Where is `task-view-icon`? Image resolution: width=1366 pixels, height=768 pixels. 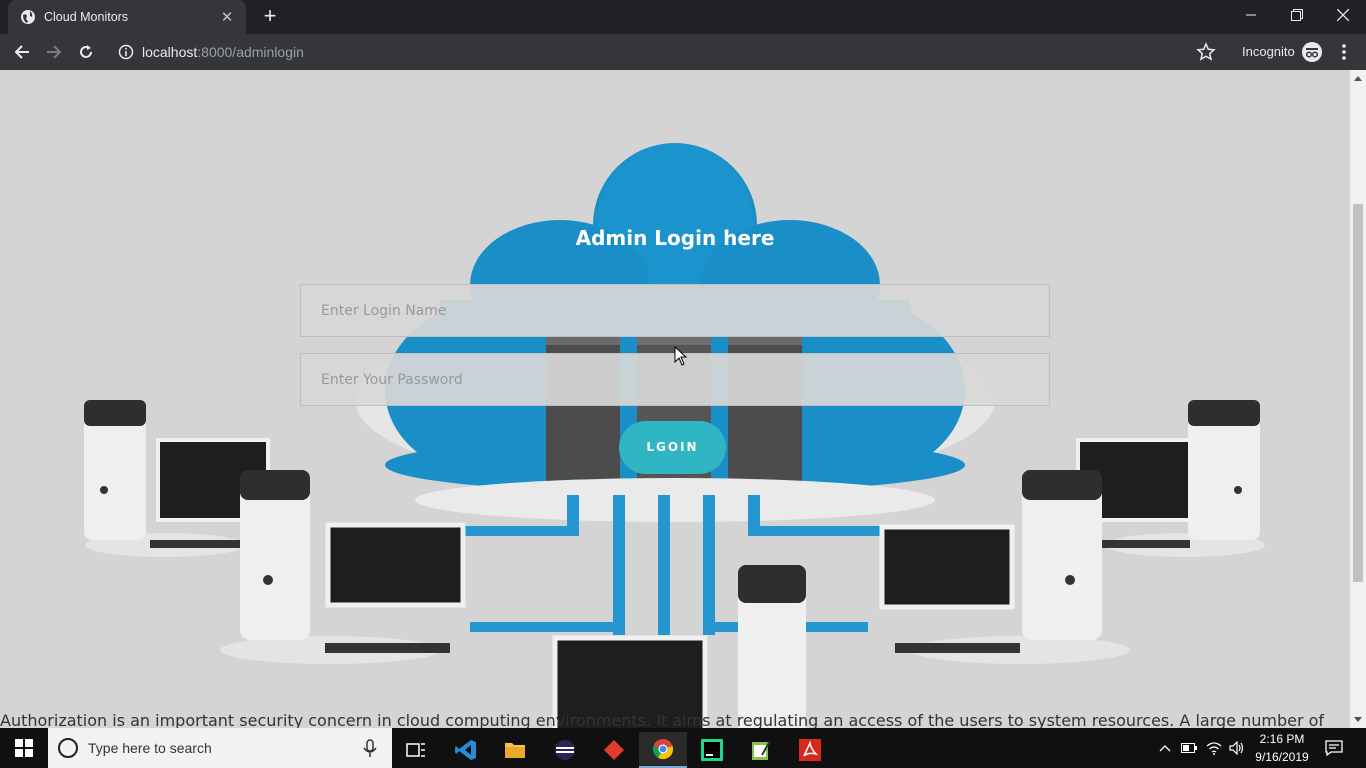
task-view-icon is located at coordinates (415, 750).